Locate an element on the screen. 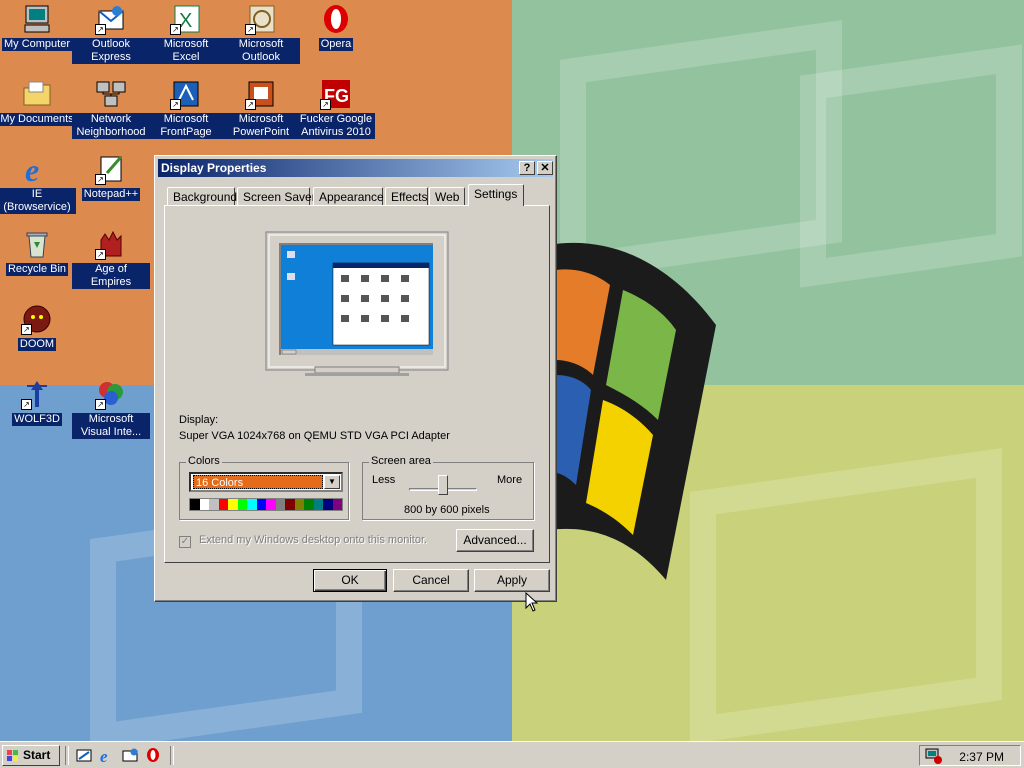 This screenshot has height=768, width=1024. icon-label: Microsoft FrontPage is located at coordinates (186, 126).